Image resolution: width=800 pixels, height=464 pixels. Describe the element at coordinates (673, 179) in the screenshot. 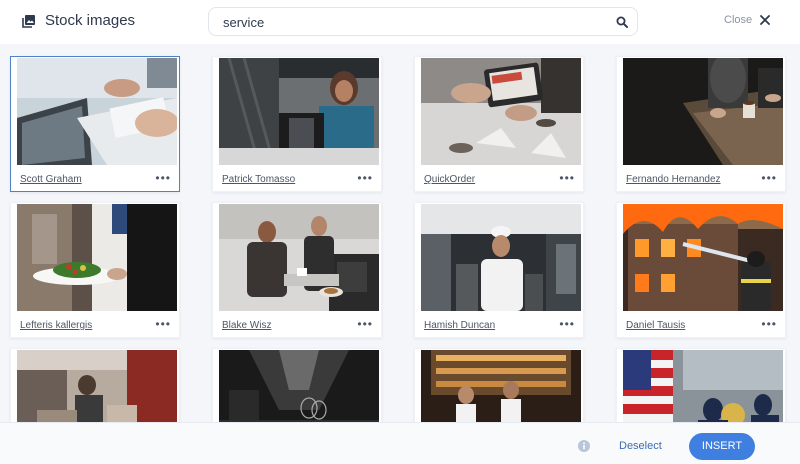

I see `author-link: Fernando Hernandez` at that location.